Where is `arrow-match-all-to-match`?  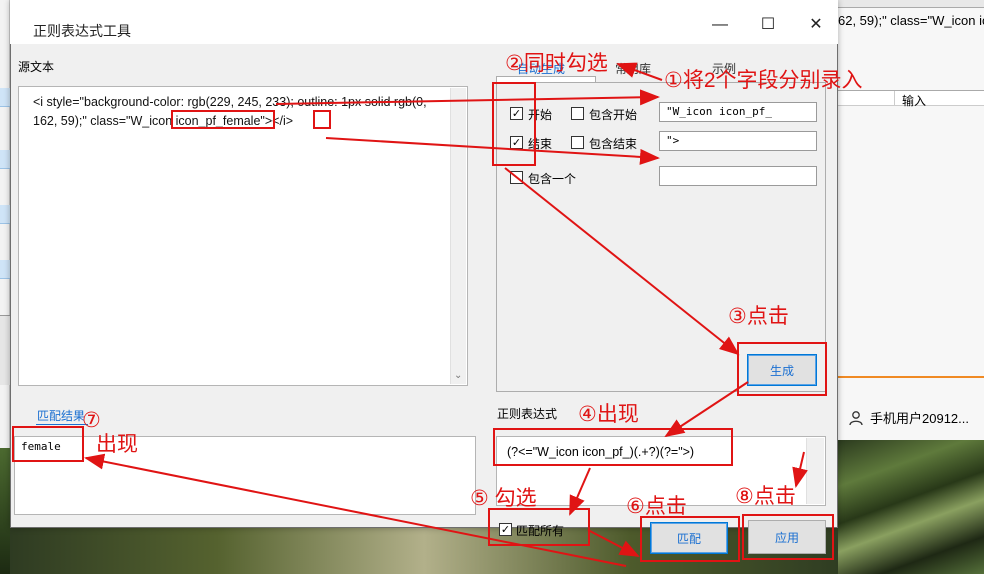 arrow-match-all-to-match is located at coordinates (613, 543).